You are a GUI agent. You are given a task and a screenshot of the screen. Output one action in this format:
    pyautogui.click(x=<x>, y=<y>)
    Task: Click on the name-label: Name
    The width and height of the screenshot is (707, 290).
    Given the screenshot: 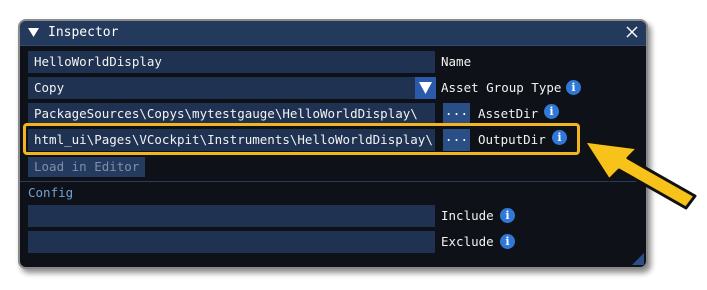 What is the action you would take?
    pyautogui.click(x=456, y=61)
    